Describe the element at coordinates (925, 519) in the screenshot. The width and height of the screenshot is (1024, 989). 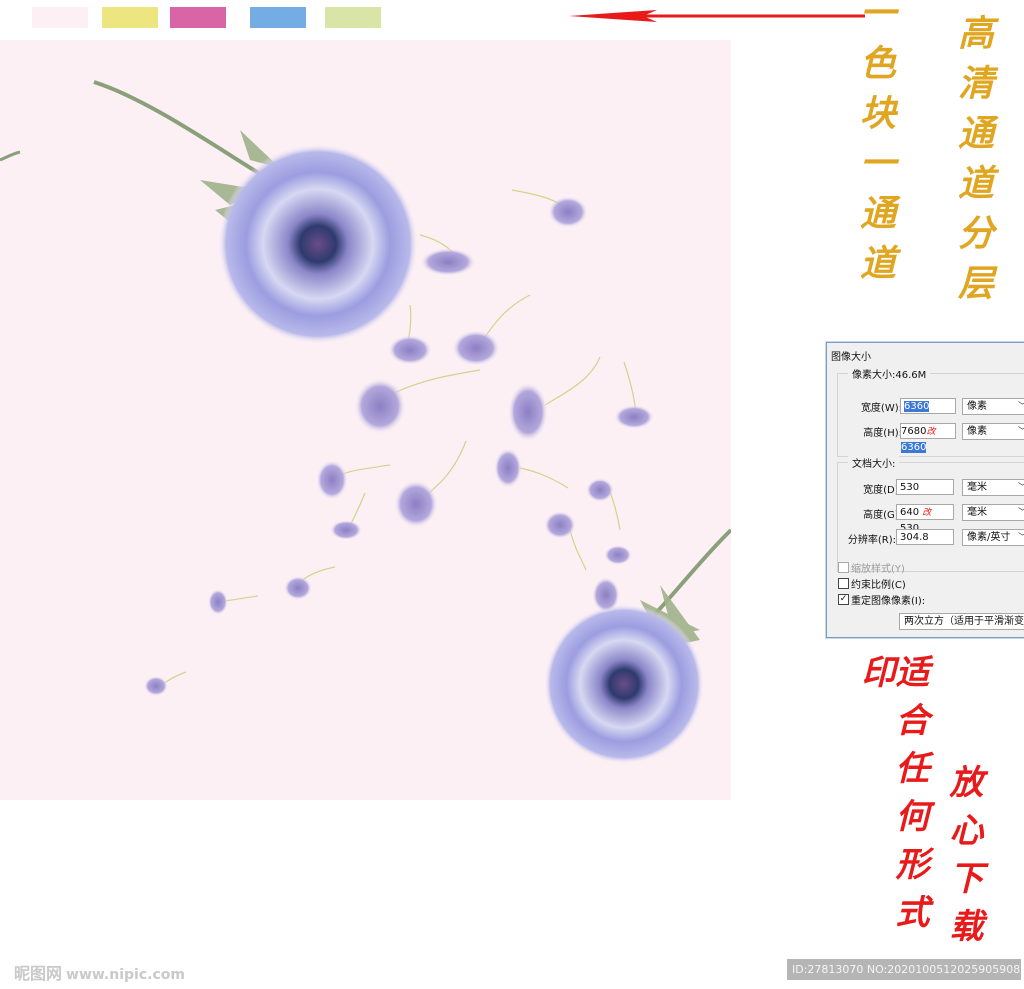
I see `doc-height-input: 640 改 530` at that location.